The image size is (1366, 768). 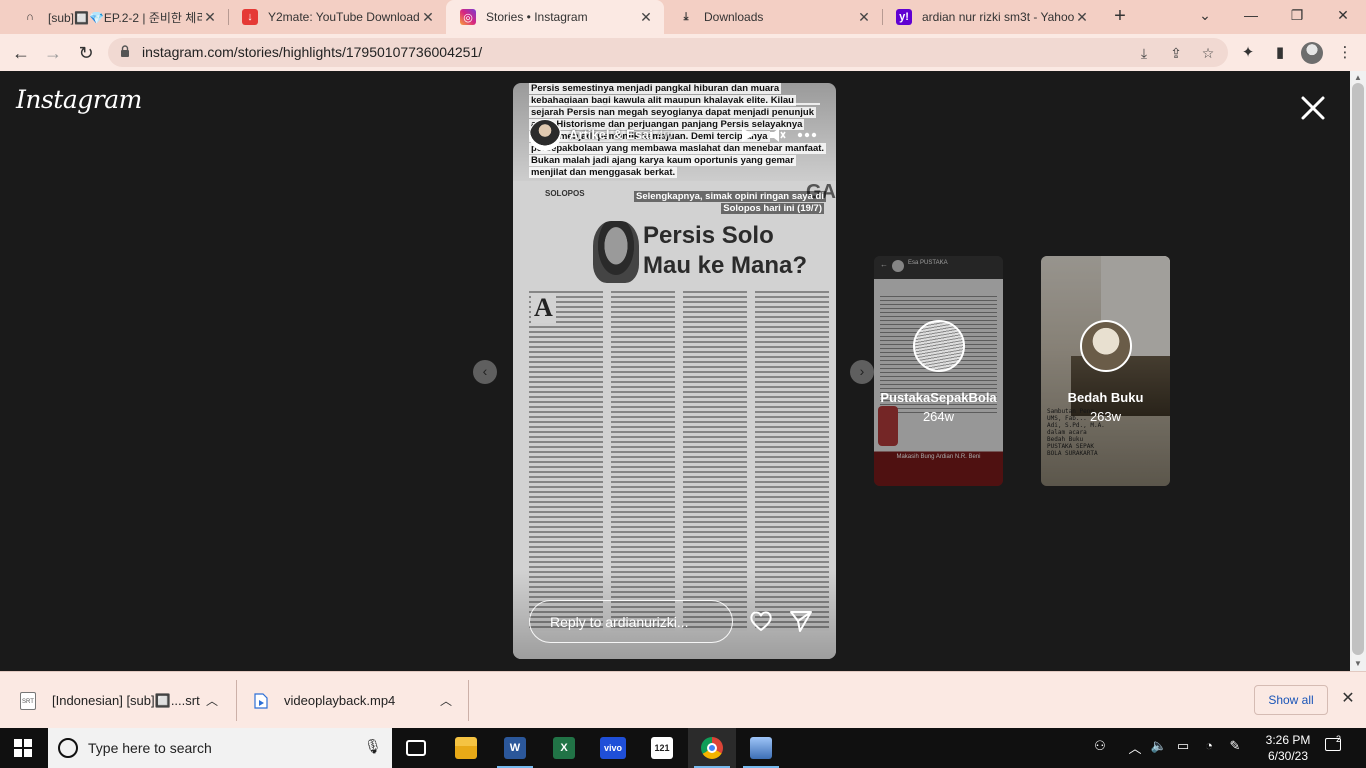 What do you see at coordinates (747, 135) in the screenshot?
I see `play-icon` at bounding box center [747, 135].